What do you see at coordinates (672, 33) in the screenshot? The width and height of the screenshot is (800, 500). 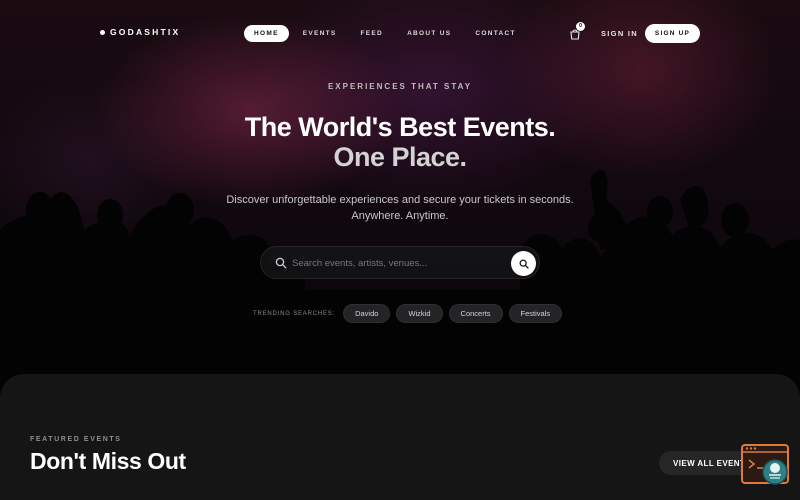 I see `sign-up-button: SIGN UP` at bounding box center [672, 33].